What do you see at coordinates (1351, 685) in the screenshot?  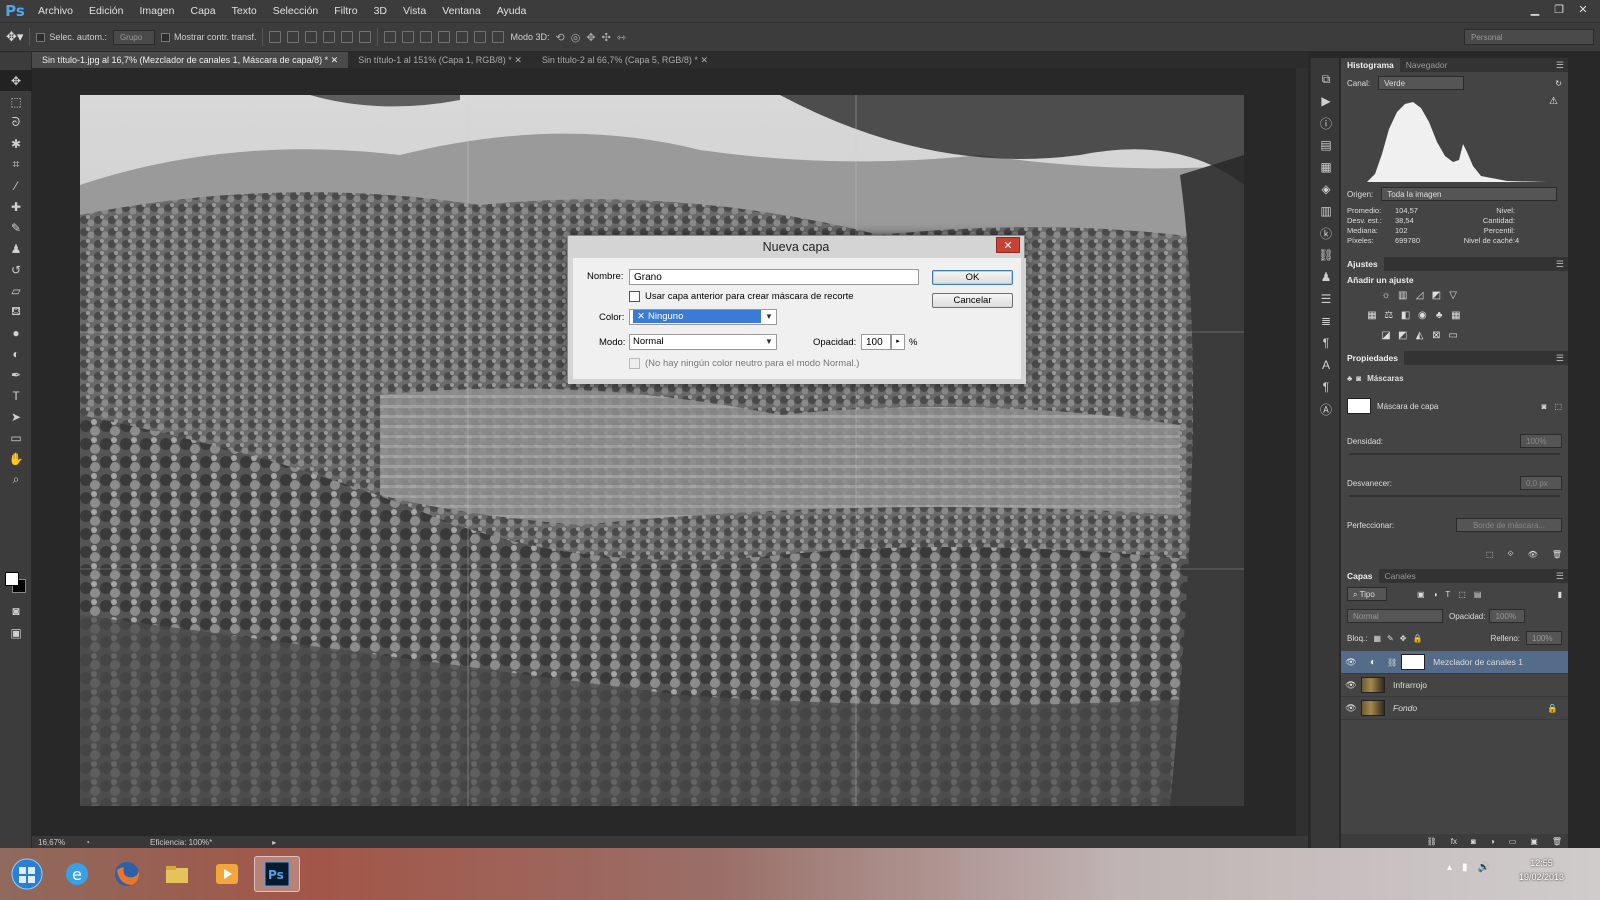 I see `visibility-eye-icon: 👁` at bounding box center [1351, 685].